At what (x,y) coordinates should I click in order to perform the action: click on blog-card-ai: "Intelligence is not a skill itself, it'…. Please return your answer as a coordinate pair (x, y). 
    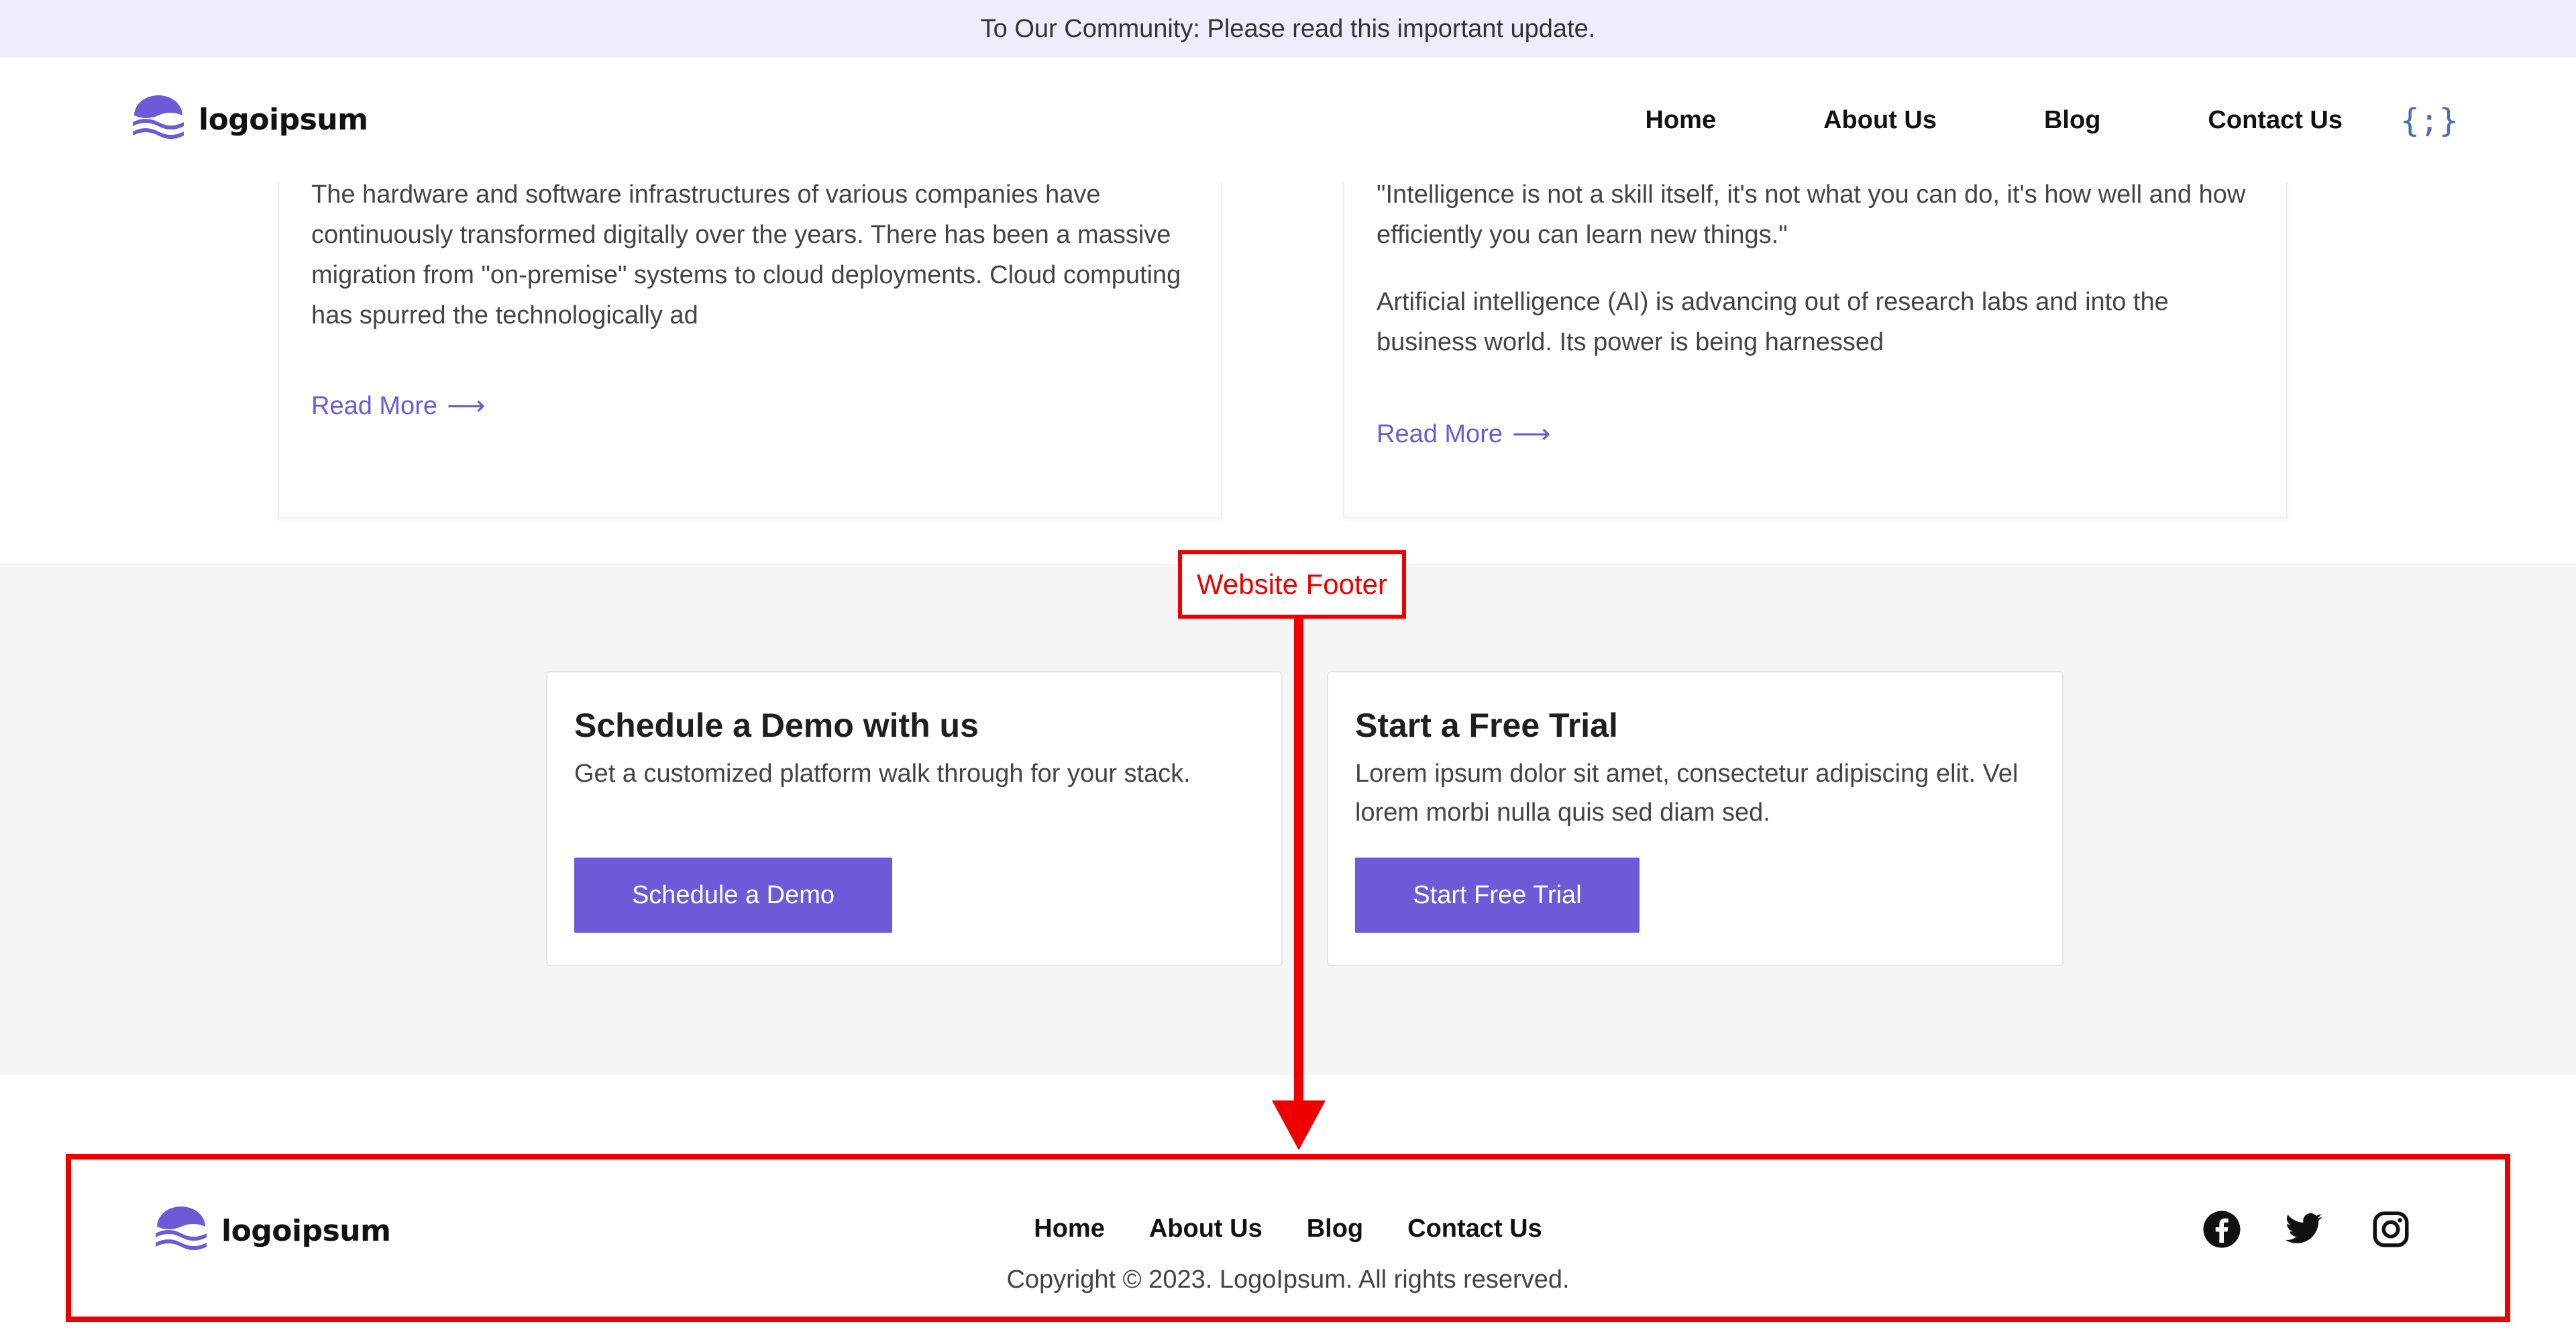
    Looking at the image, I should click on (1815, 346).